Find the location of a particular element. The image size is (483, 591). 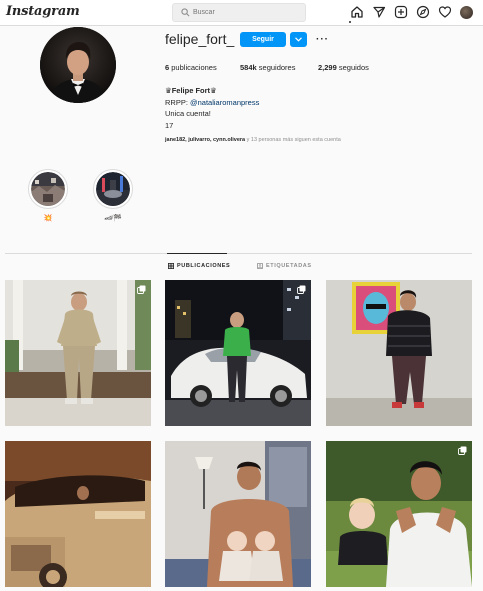

top-navigation-bar: Instagram is located at coordinates (241, 13).